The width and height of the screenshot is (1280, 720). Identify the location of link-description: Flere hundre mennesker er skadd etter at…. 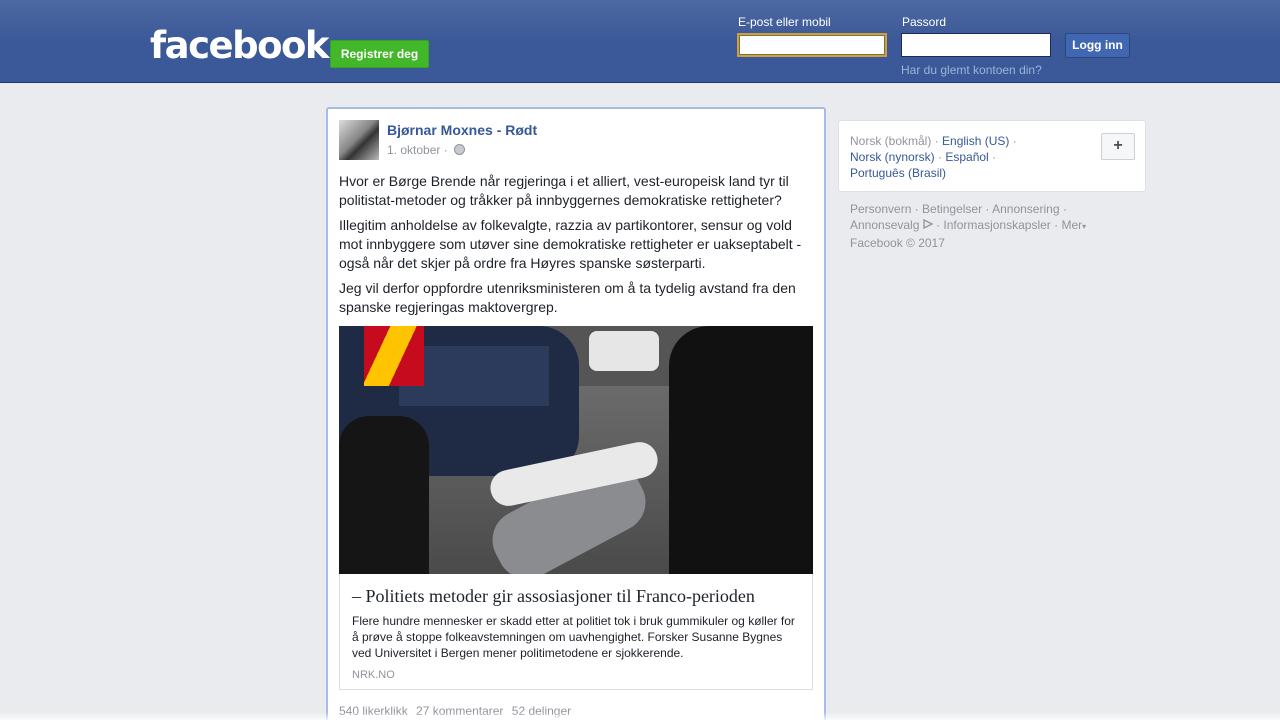
(573, 637).